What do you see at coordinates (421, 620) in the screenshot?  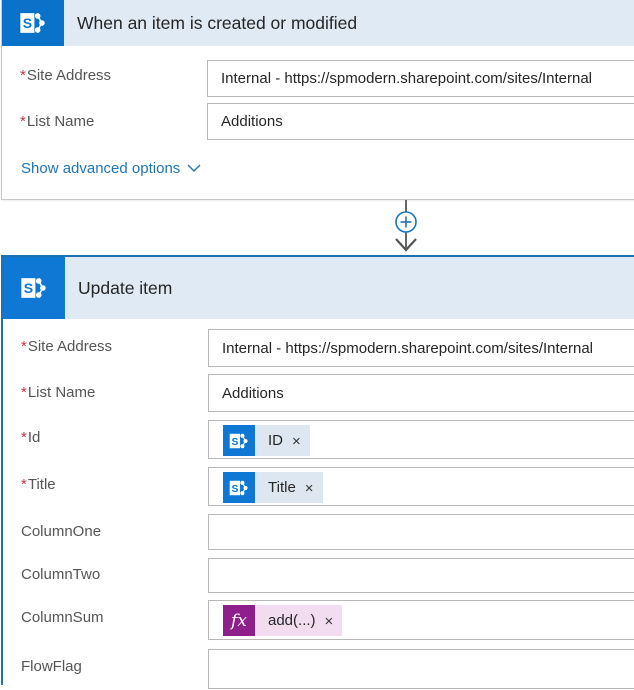 I see `column-sum-field: fx add(...) ×` at bounding box center [421, 620].